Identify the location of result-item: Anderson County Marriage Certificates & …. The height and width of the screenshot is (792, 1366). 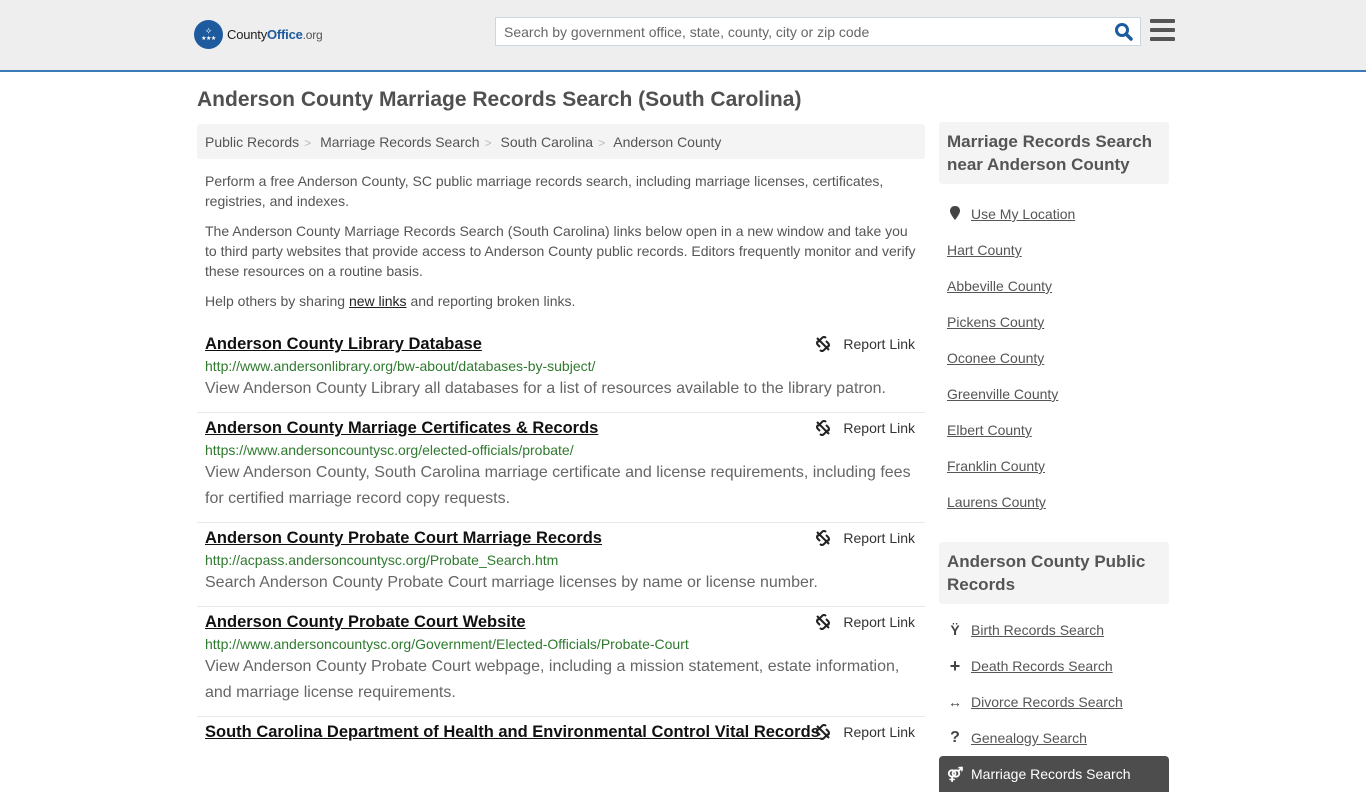
(561, 468).